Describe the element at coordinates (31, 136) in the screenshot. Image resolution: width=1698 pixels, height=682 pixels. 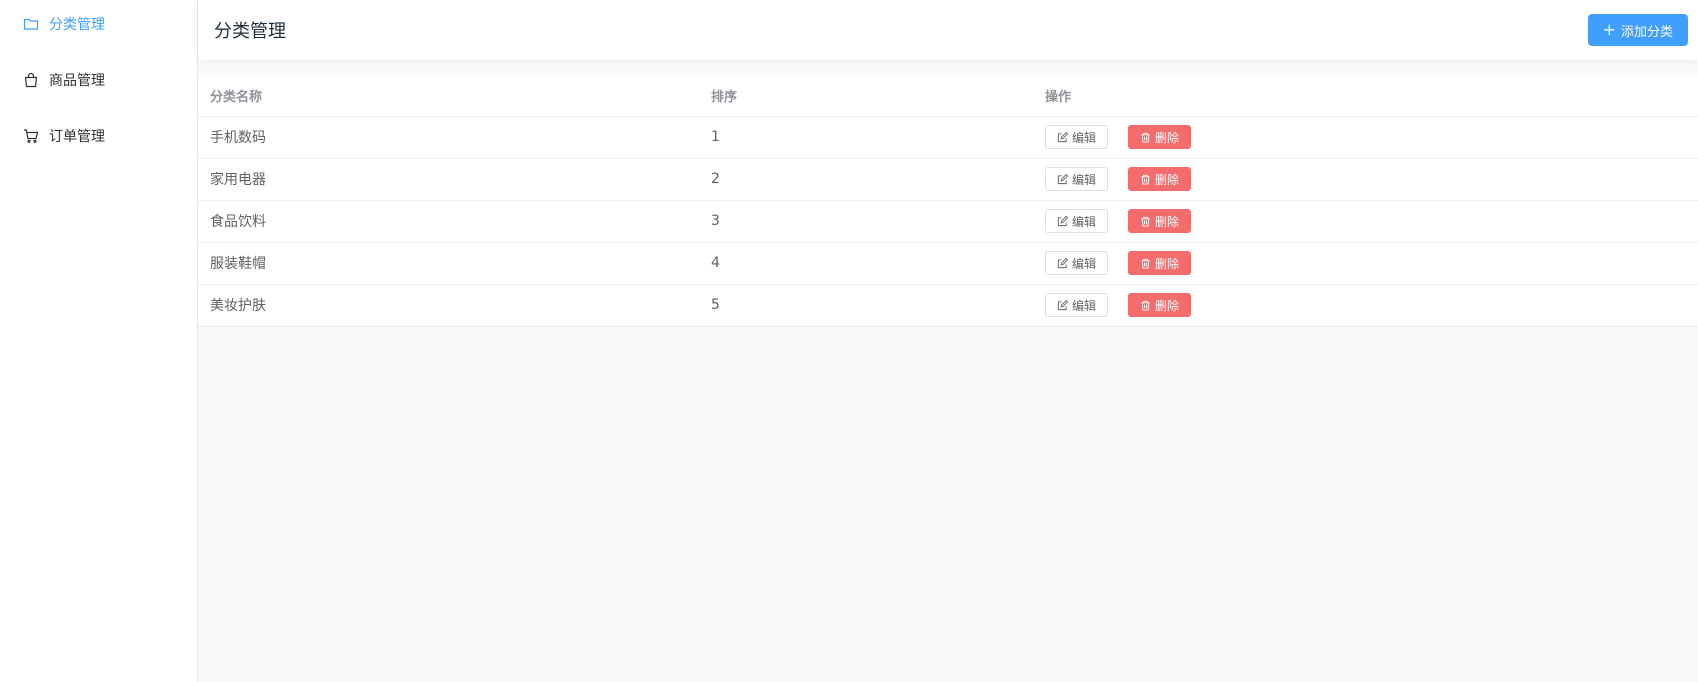
I see `shopping-cart-icon` at that location.